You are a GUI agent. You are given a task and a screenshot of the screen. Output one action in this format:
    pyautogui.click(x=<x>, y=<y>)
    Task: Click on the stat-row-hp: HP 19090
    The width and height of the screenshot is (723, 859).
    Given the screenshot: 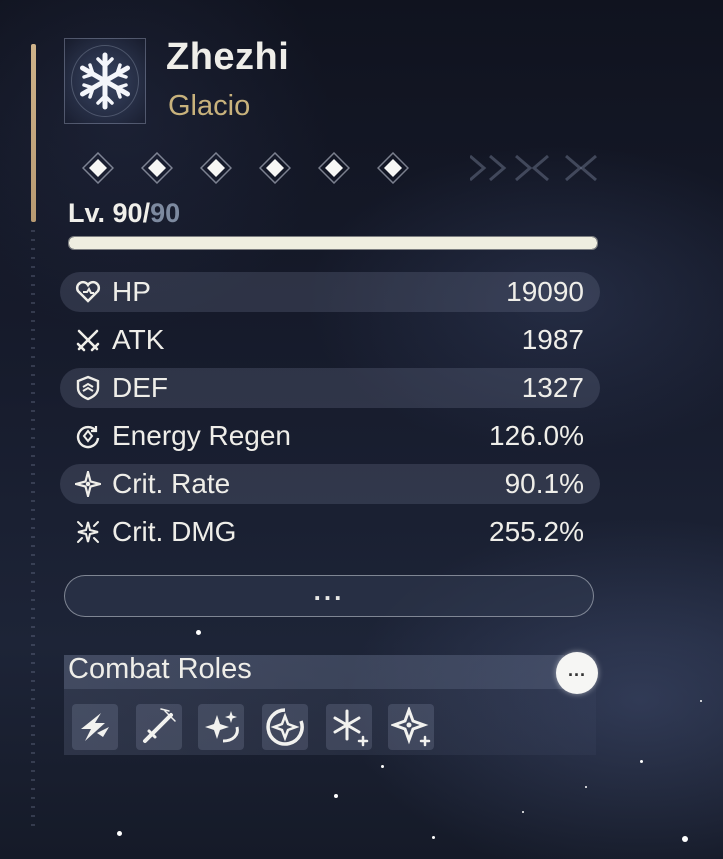 What is the action you would take?
    pyautogui.click(x=330, y=292)
    